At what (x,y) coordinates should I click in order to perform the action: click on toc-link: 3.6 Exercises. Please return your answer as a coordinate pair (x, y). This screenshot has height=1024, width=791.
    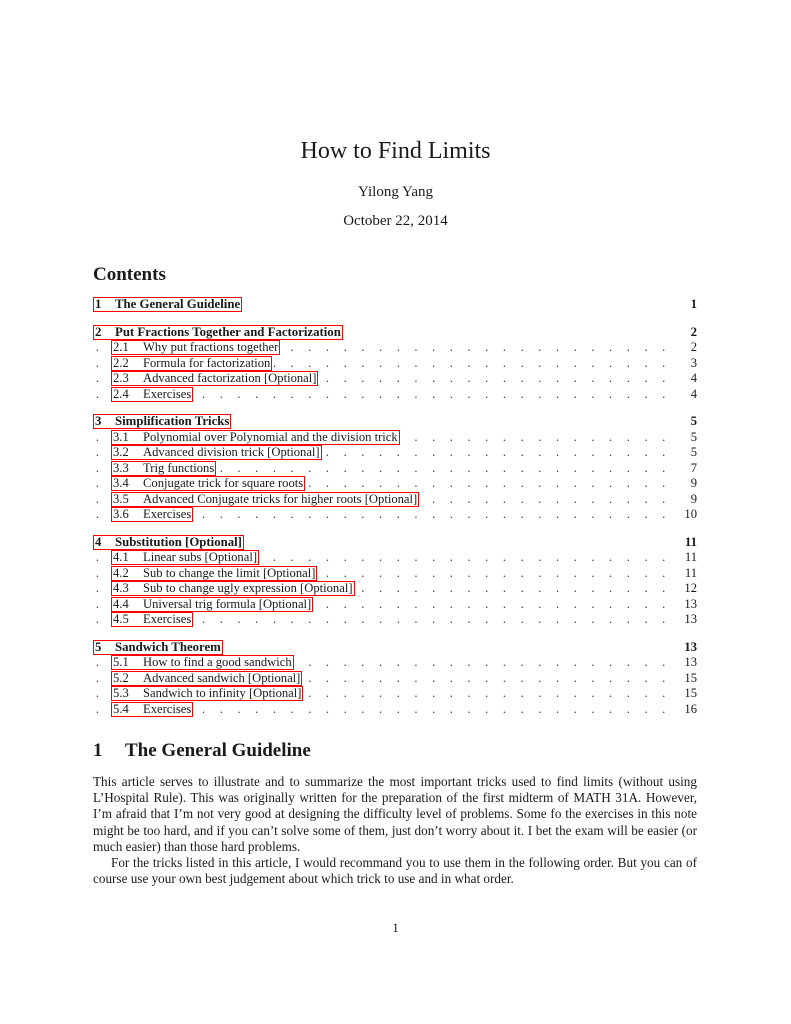
    Looking at the image, I should click on (152, 514).